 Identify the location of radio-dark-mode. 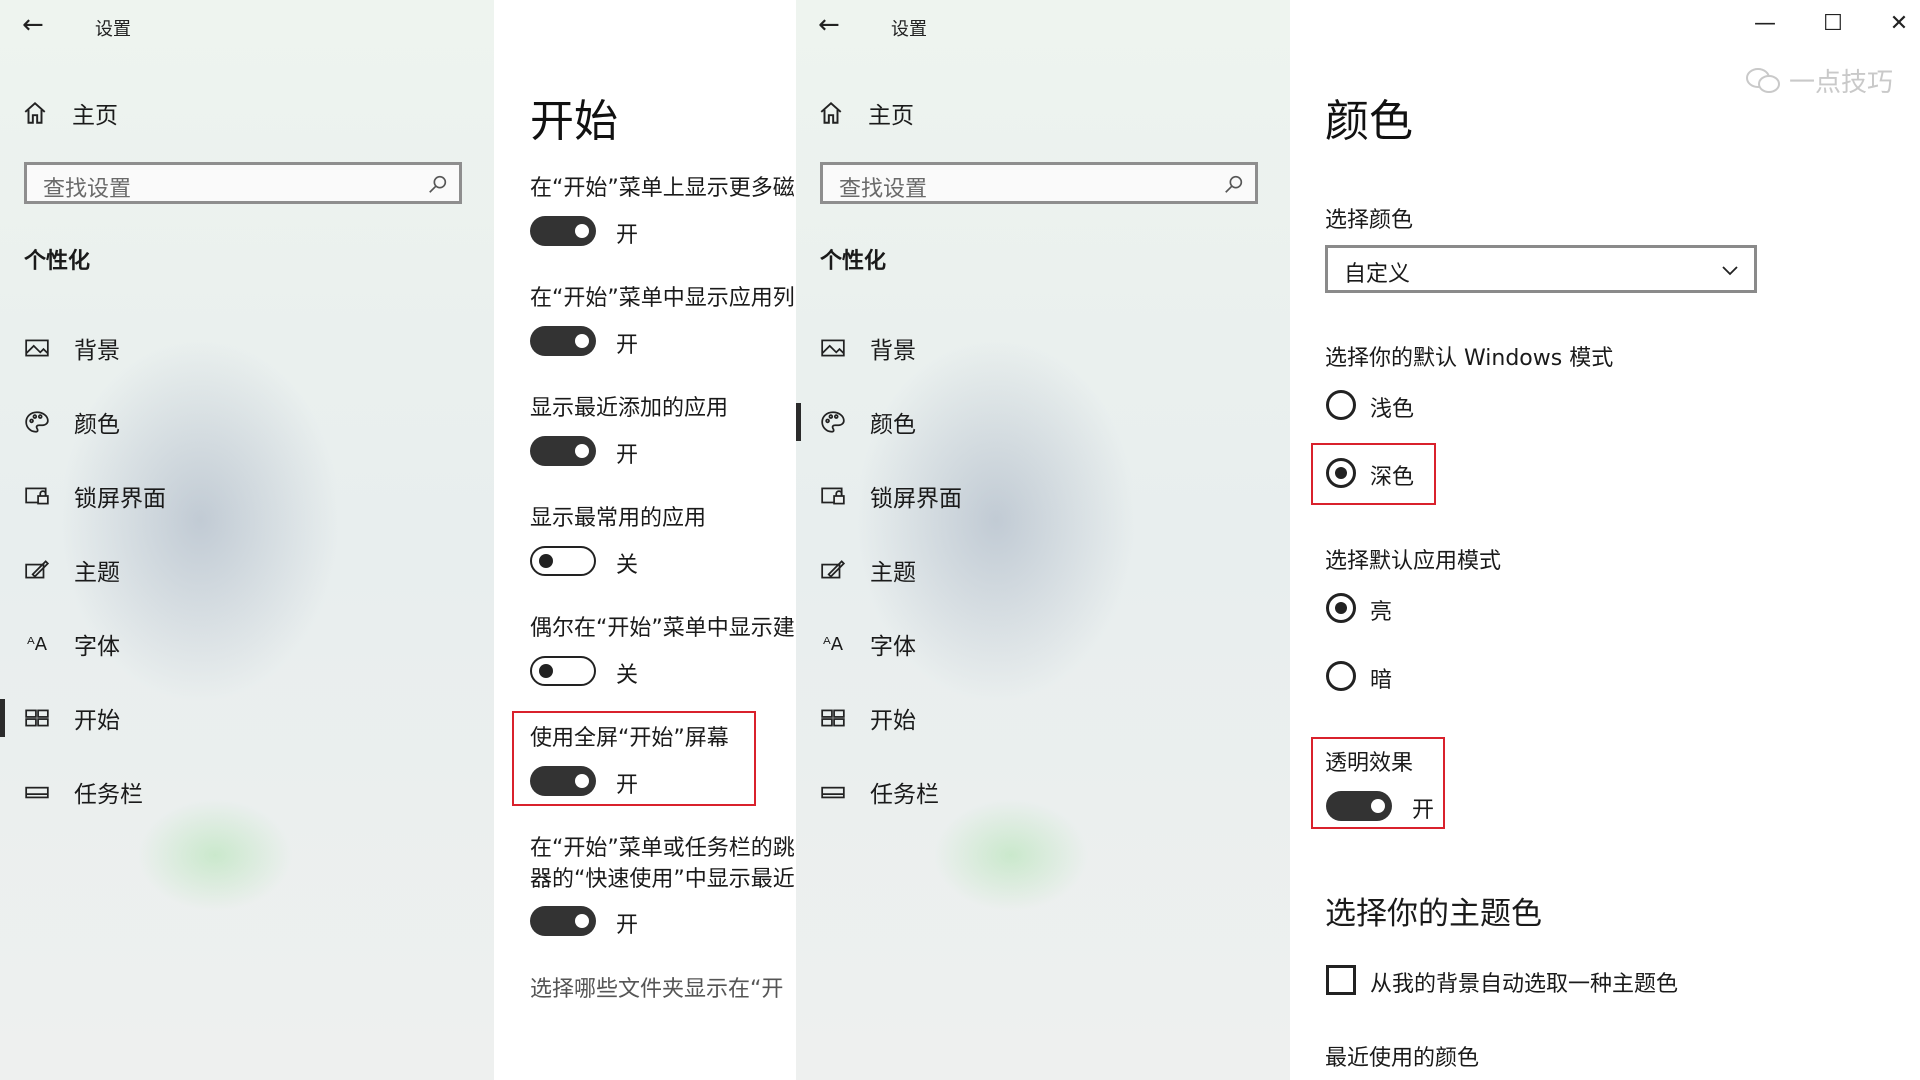
(1341, 473).